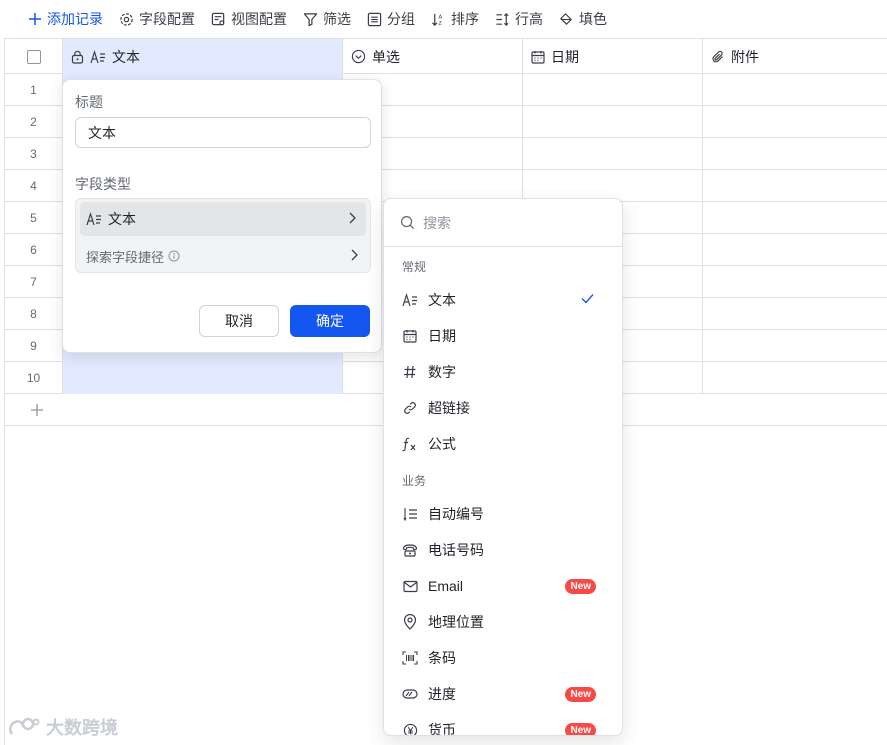 This screenshot has width=887, height=745. I want to click on column-header-single-select: 单选, so click(433, 56).